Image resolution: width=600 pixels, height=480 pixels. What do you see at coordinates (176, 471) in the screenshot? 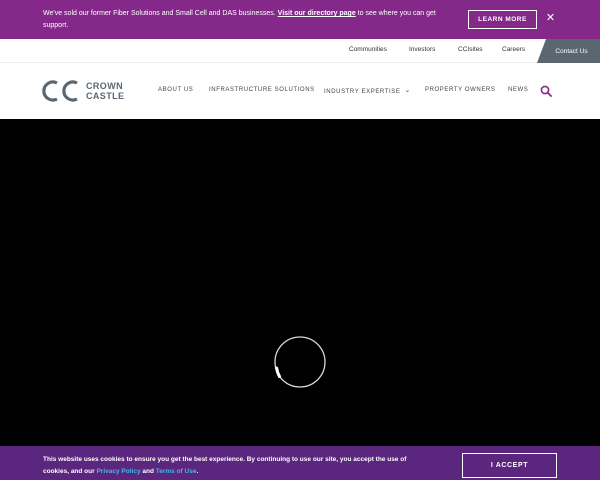
I see `terms-of-use-link: Terms of Use` at bounding box center [176, 471].